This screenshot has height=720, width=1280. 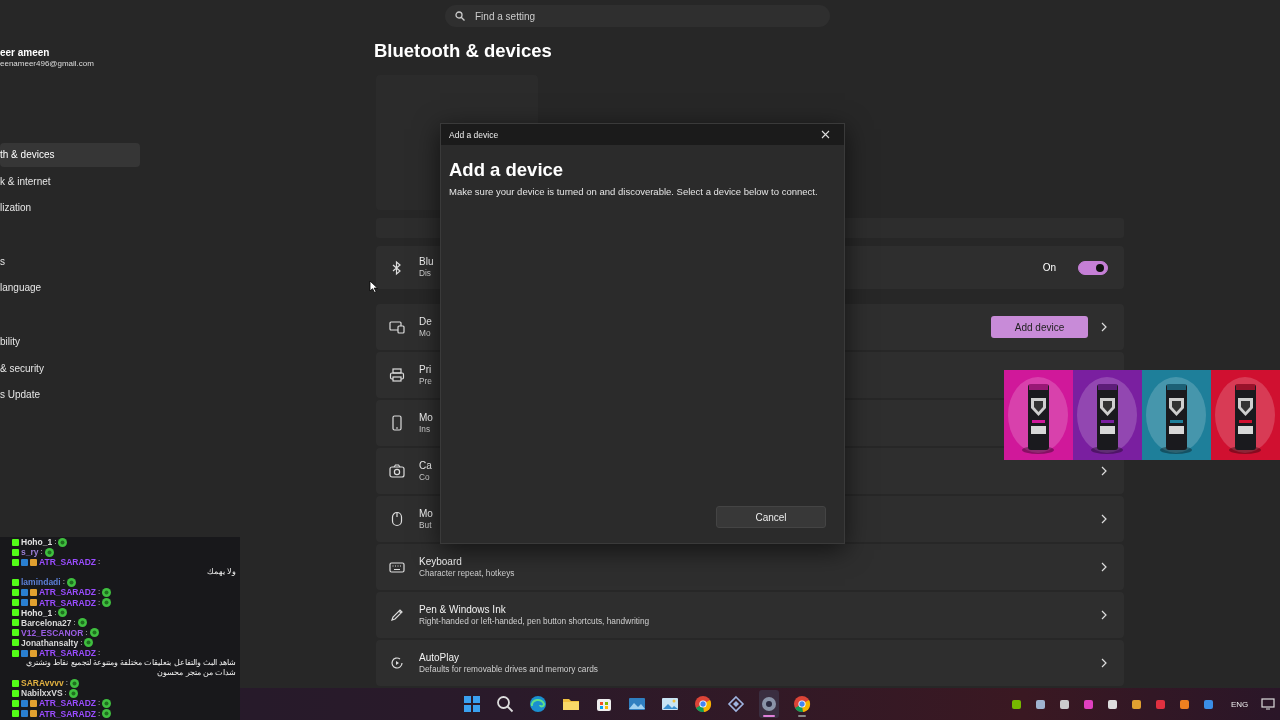 I want to click on row-title: De, so click(x=425, y=321).